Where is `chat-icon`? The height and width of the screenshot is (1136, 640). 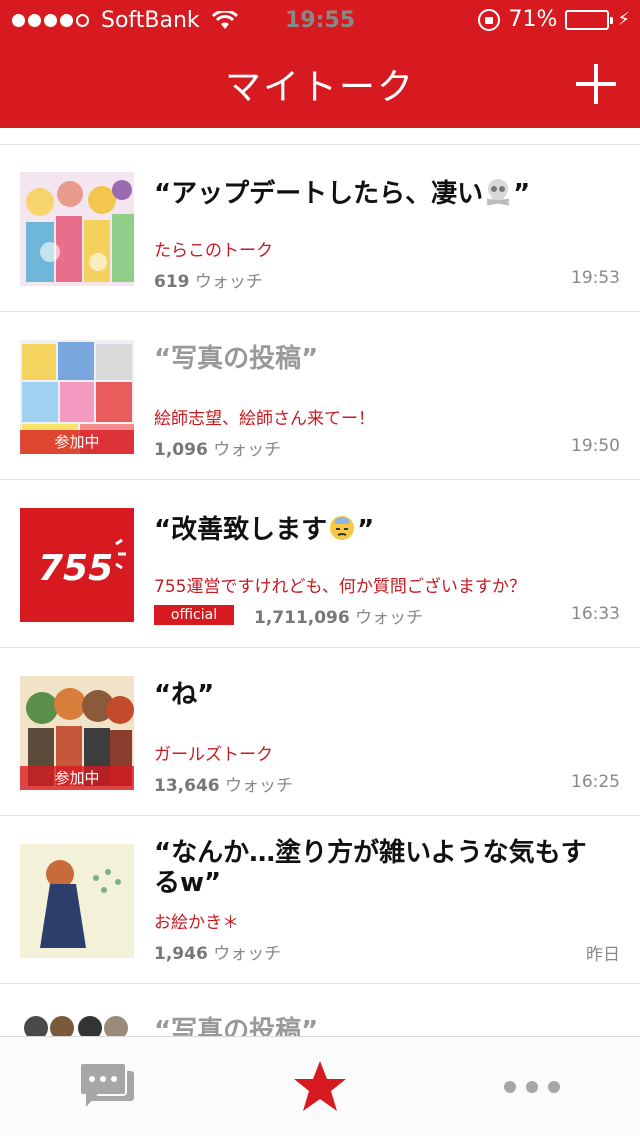 chat-icon is located at coordinates (107, 1086).